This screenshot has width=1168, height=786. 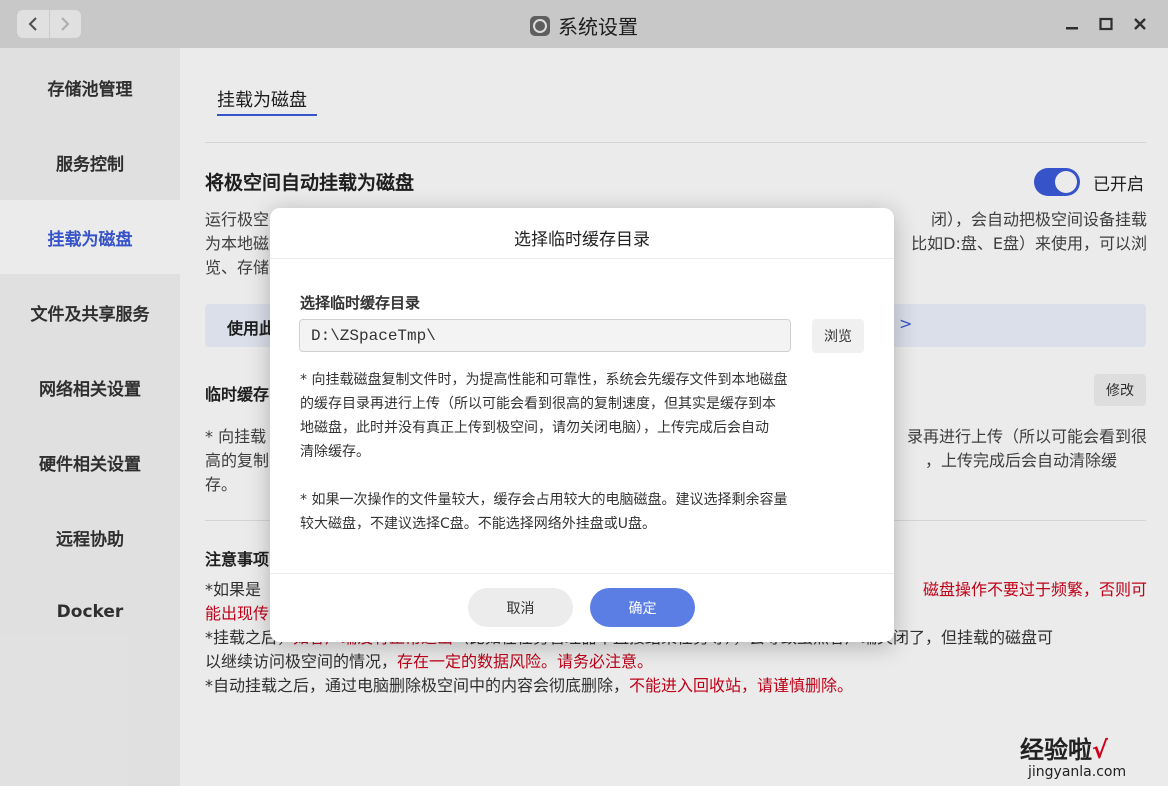 What do you see at coordinates (838, 336) in the screenshot?
I see `browse-button: 浏览` at bounding box center [838, 336].